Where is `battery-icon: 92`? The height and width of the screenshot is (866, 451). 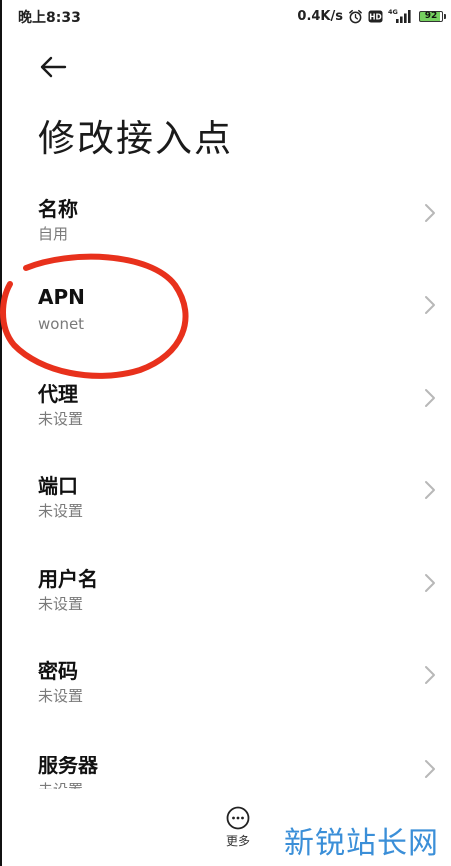
battery-icon: 92 is located at coordinates (432, 16).